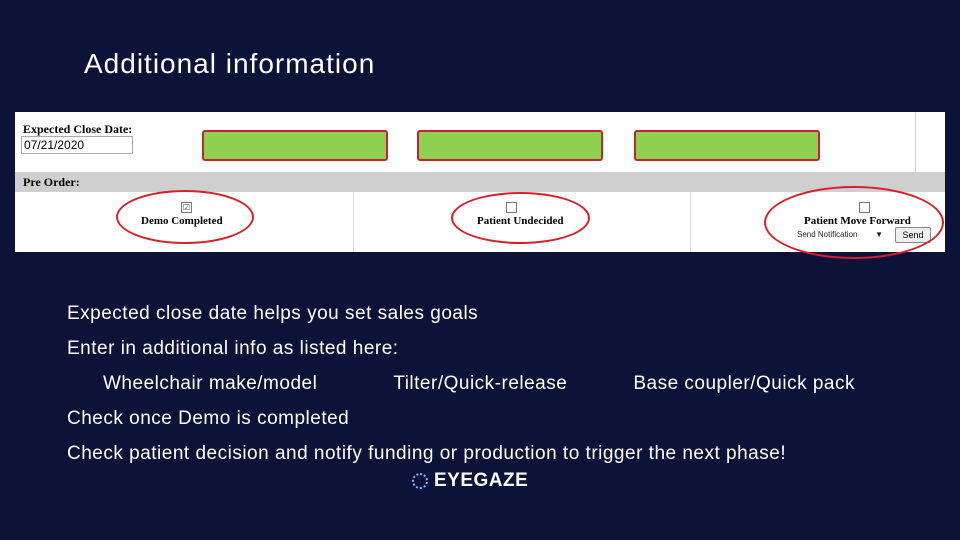 The width and height of the screenshot is (960, 540). I want to click on highlight-circle-patient-undecided, so click(520, 218).